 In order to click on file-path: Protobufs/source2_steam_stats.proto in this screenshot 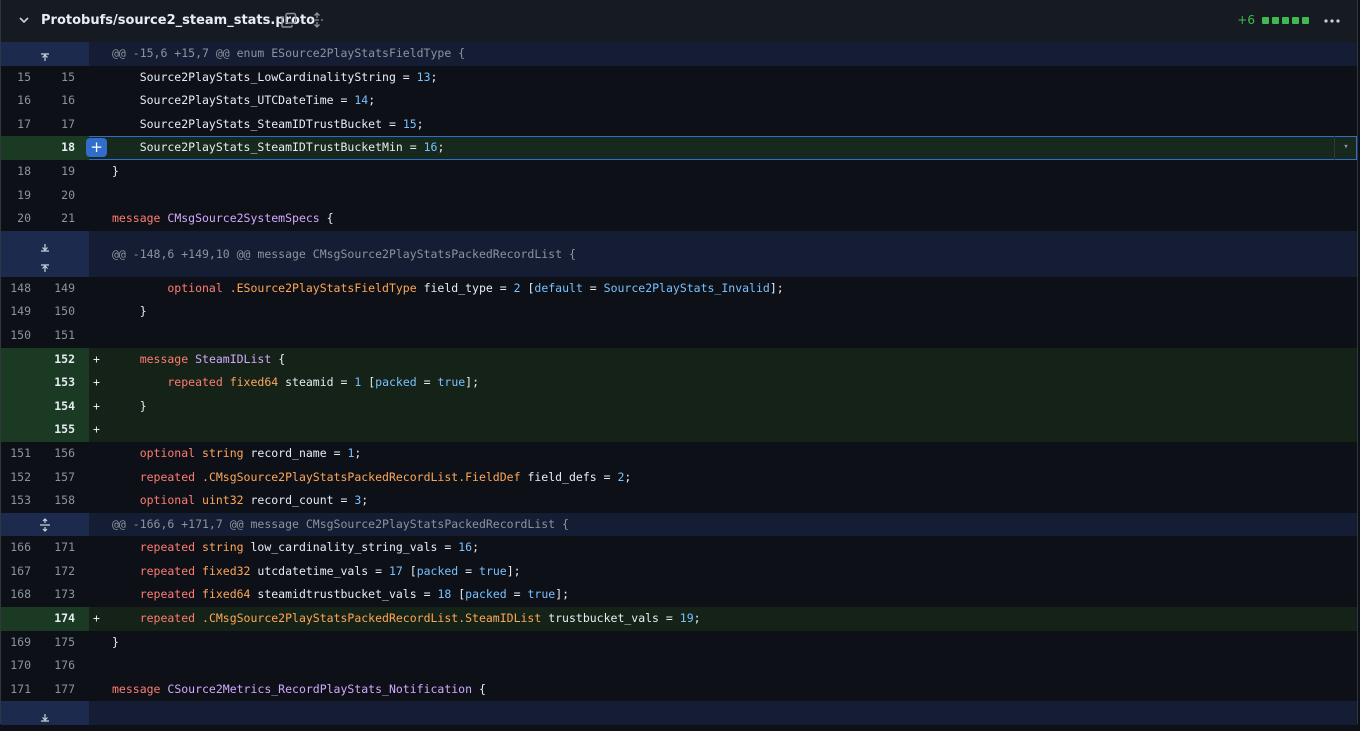, I will do `click(178, 20)`.